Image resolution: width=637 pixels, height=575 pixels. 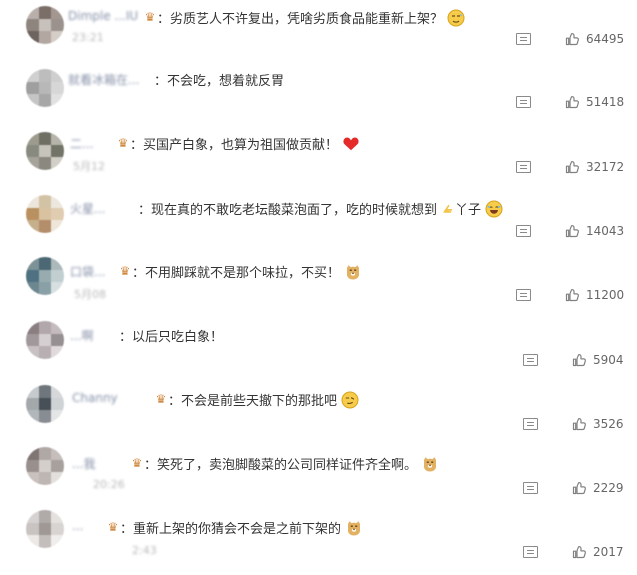 What do you see at coordinates (594, 39) in the screenshot?
I see `like-button: 64495` at bounding box center [594, 39].